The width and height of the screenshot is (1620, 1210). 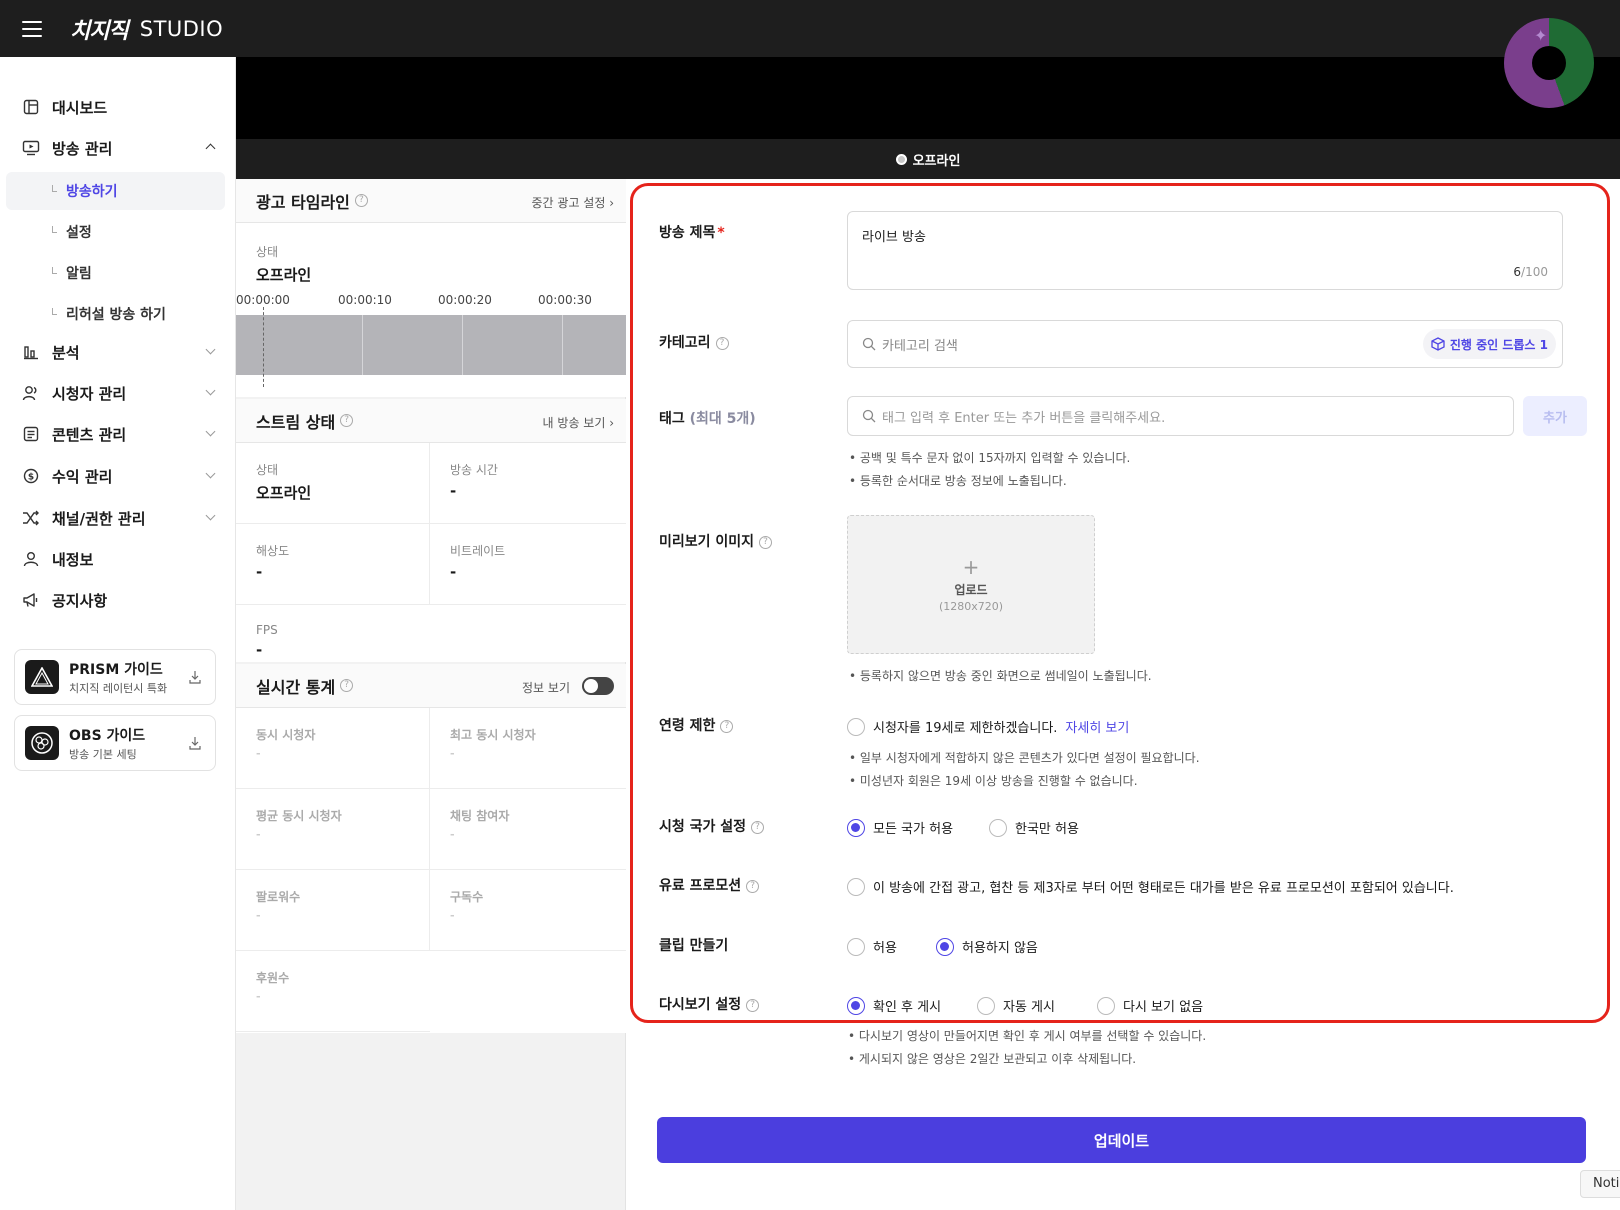 I want to click on label-text: 유료 프로모션, so click(x=700, y=886).